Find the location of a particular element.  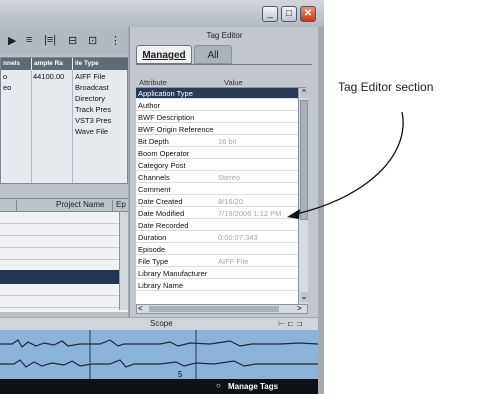

tag-row: File Type AIFF File is located at coordinates (217, 261).